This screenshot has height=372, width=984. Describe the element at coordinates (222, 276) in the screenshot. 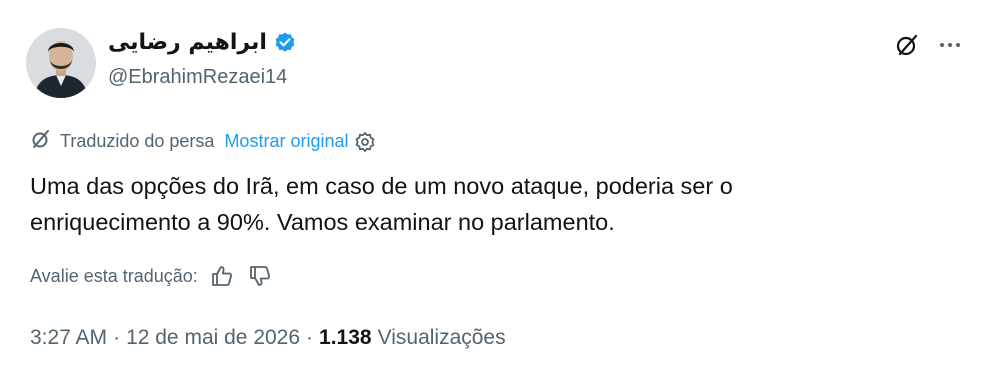

I see `thumbs-up-icon` at that location.